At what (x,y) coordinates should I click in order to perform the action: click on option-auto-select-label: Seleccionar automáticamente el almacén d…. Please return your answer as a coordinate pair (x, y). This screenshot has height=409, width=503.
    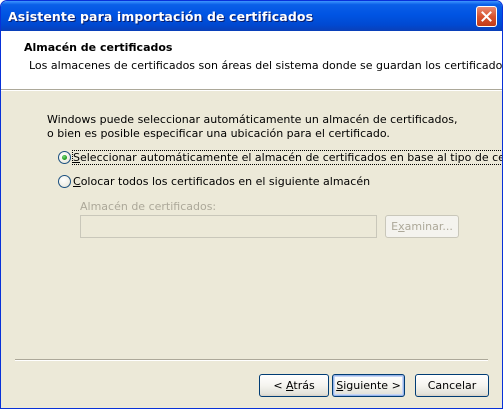
    Looking at the image, I should click on (286, 157).